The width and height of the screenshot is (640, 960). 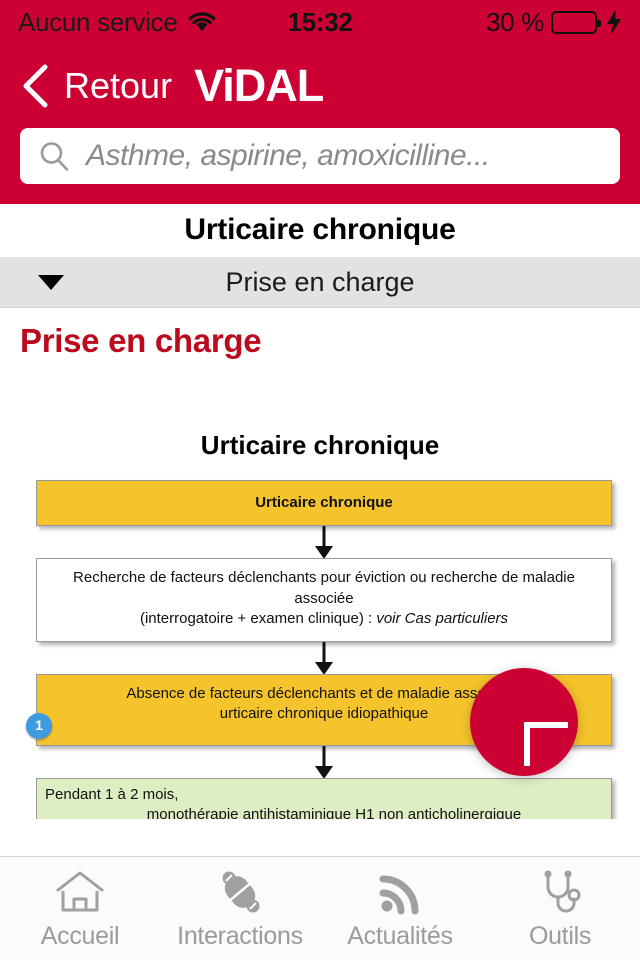 What do you see at coordinates (400, 892) in the screenshot?
I see `rss-icon` at bounding box center [400, 892].